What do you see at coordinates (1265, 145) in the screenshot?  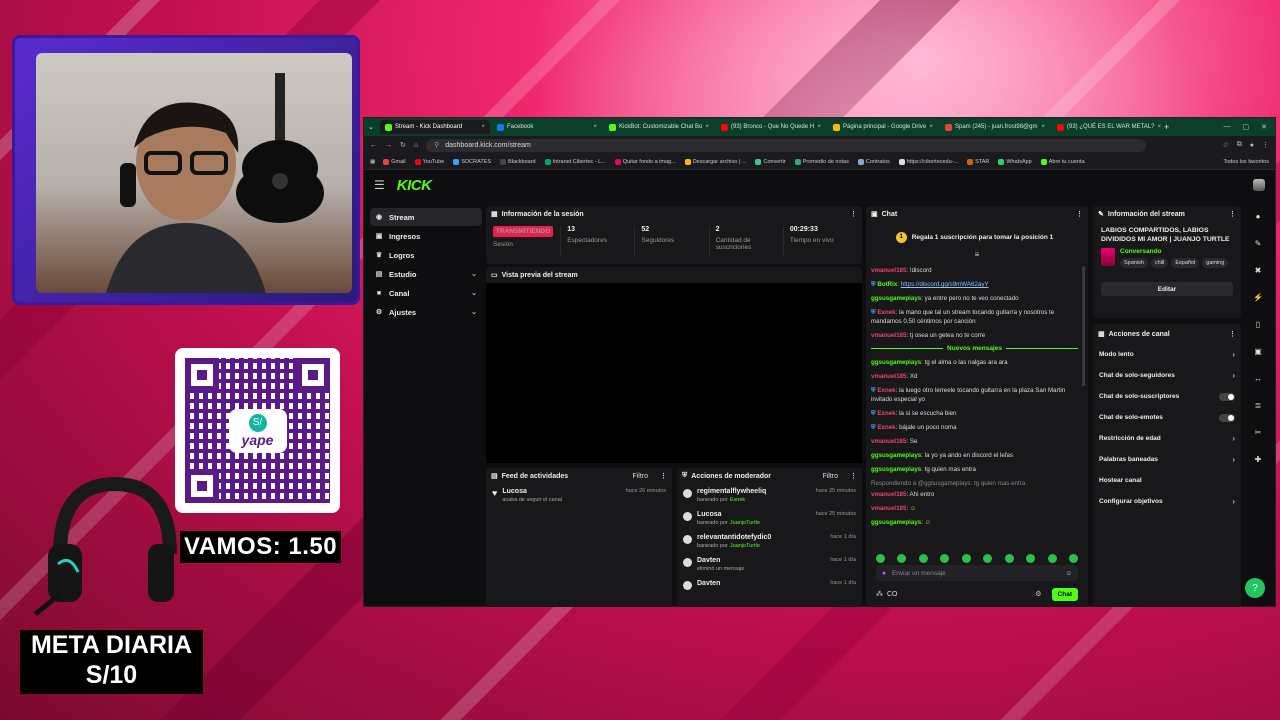 I see `browser-menu-icon: ⋮` at bounding box center [1265, 145].